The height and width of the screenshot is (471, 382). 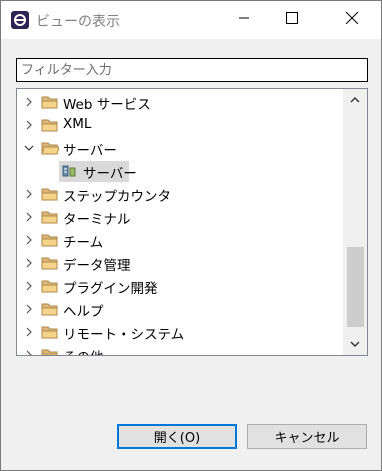 What do you see at coordinates (191, 20) in the screenshot?
I see `title-bar: ビューの表示` at bounding box center [191, 20].